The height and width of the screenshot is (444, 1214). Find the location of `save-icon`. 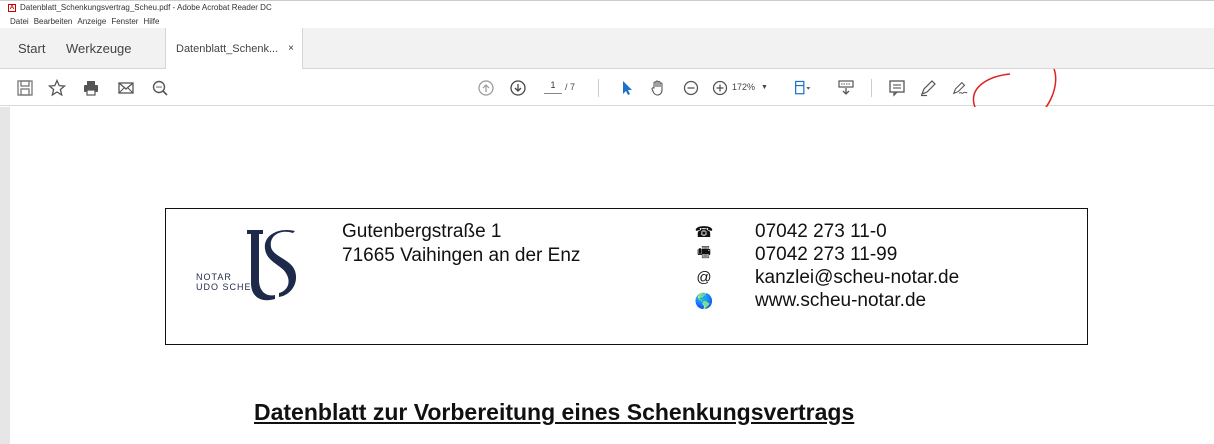

save-icon is located at coordinates (25, 88).